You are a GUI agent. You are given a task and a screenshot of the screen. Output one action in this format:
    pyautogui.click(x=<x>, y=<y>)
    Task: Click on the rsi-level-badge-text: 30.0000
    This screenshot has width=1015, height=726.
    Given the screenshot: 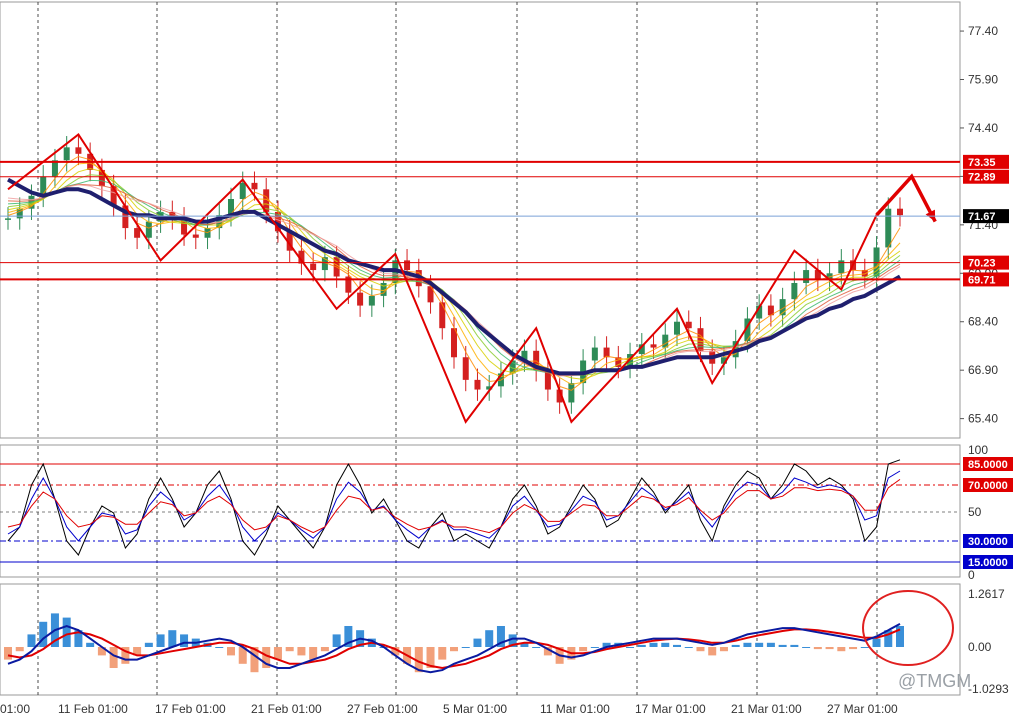 What is the action you would take?
    pyautogui.click(x=988, y=542)
    